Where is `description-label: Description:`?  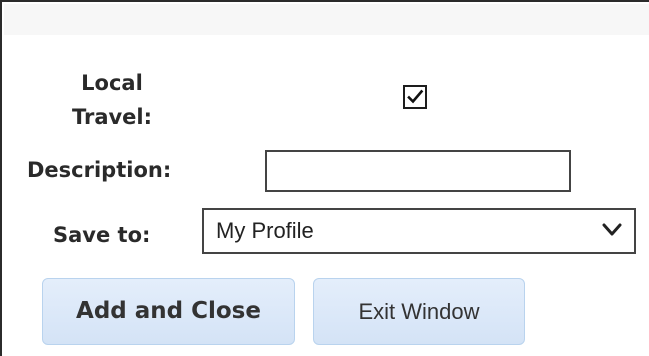 description-label: Description: is located at coordinates (99, 170).